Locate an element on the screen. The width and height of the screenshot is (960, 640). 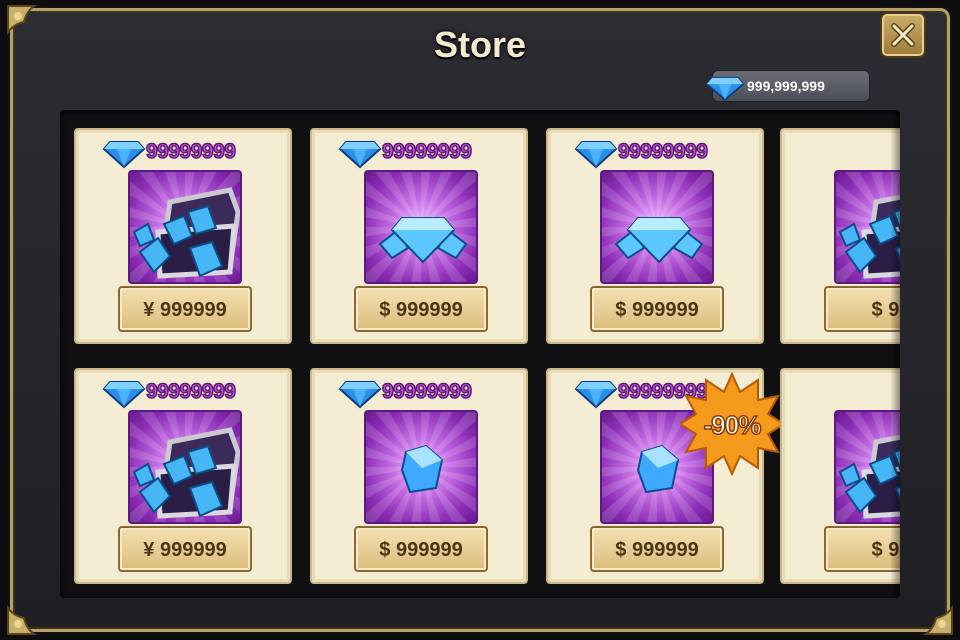
single-gem-icon is located at coordinates (422, 469).